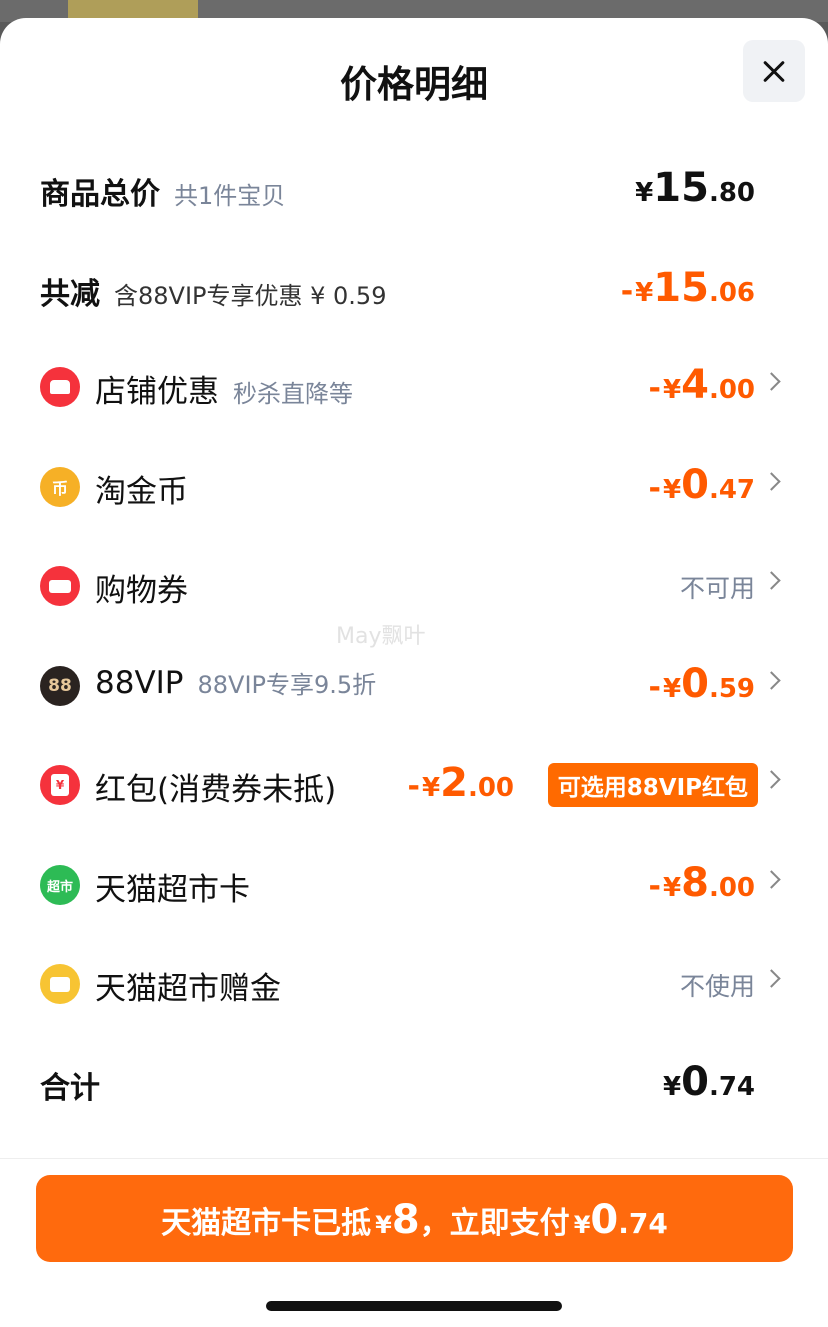 Image resolution: width=828 pixels, height=1327 pixels. Describe the element at coordinates (774, 71) in the screenshot. I see `close-button` at that location.